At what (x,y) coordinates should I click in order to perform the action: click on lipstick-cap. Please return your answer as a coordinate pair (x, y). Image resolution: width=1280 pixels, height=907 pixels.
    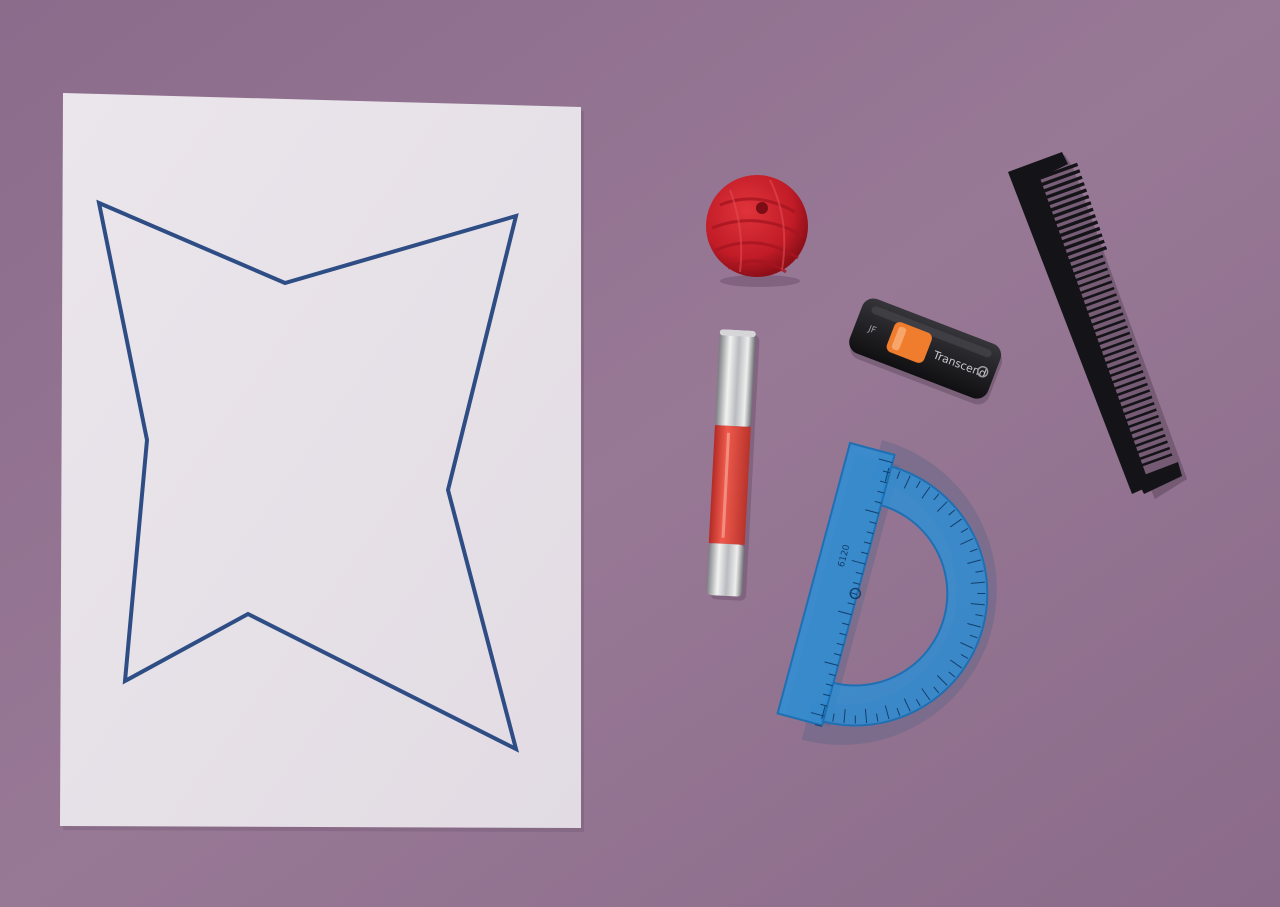
    Looking at the image, I should click on (735, 378).